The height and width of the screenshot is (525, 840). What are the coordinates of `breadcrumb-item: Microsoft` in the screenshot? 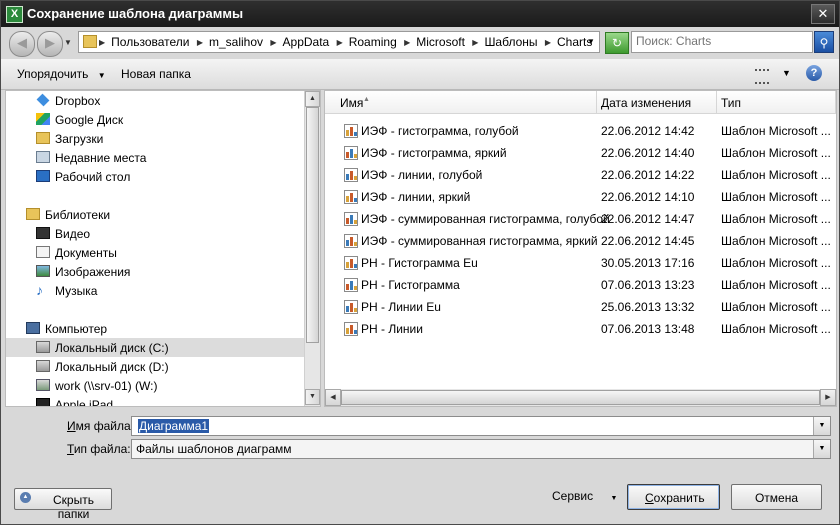 It's located at (440, 42).